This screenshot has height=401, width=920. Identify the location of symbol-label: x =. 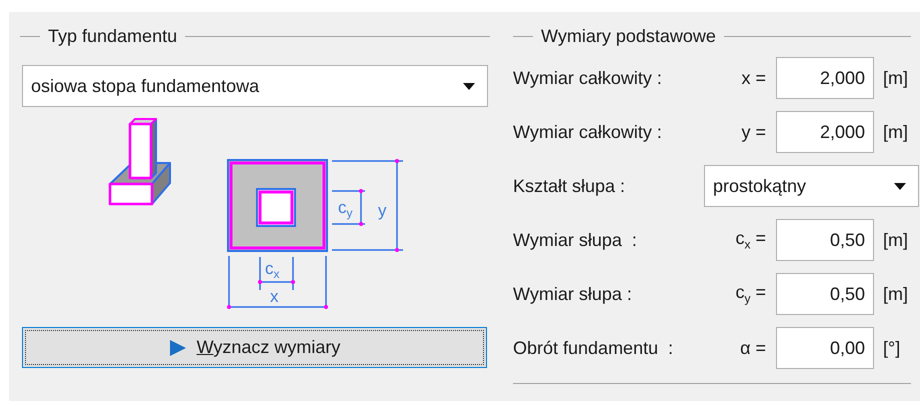
(753, 78).